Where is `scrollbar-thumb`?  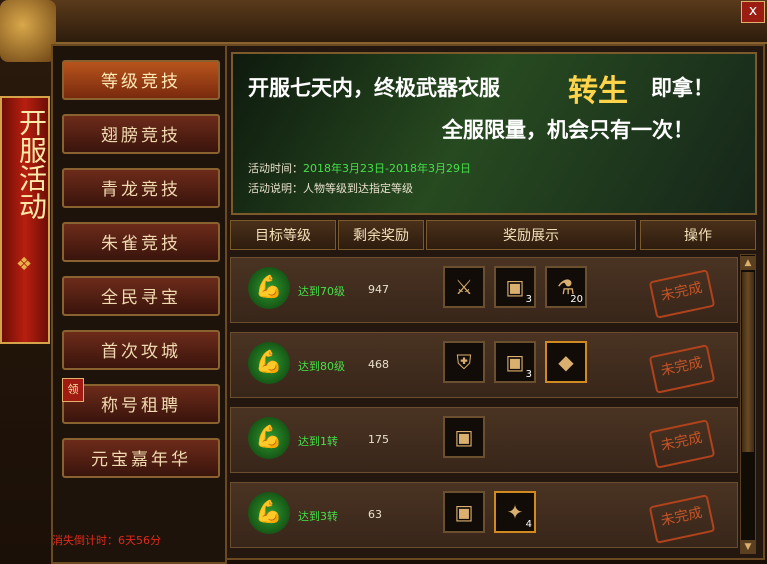 scrollbar-thumb is located at coordinates (748, 362).